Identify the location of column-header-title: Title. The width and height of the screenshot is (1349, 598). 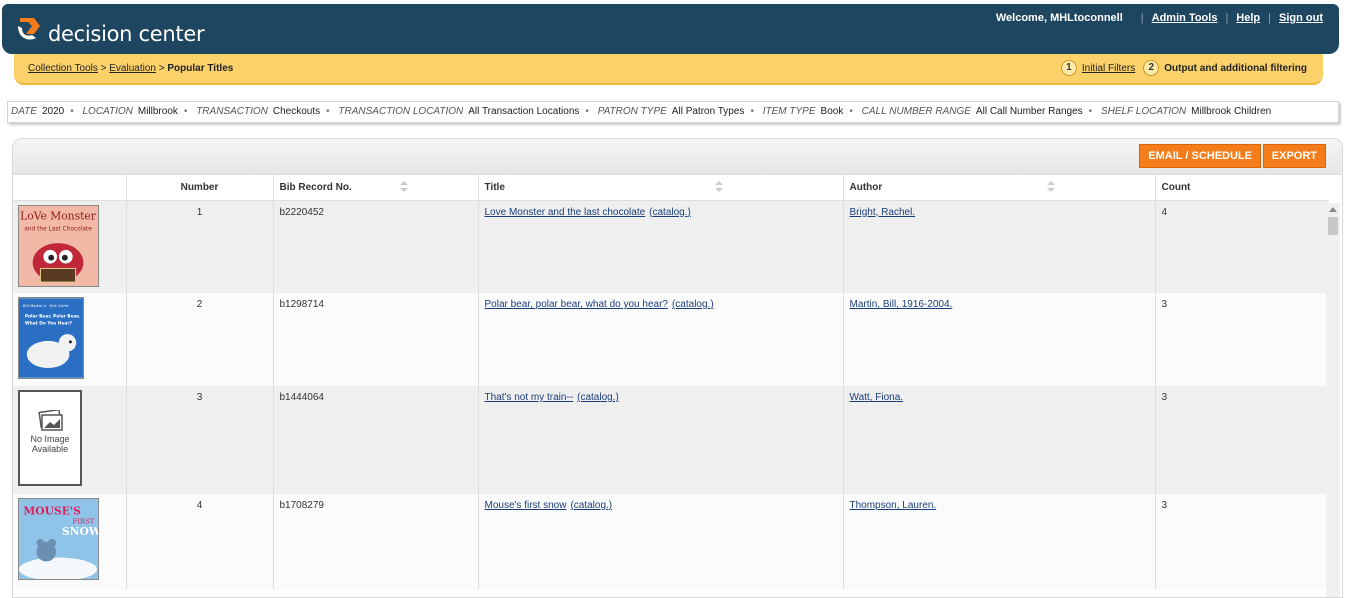
(660, 188).